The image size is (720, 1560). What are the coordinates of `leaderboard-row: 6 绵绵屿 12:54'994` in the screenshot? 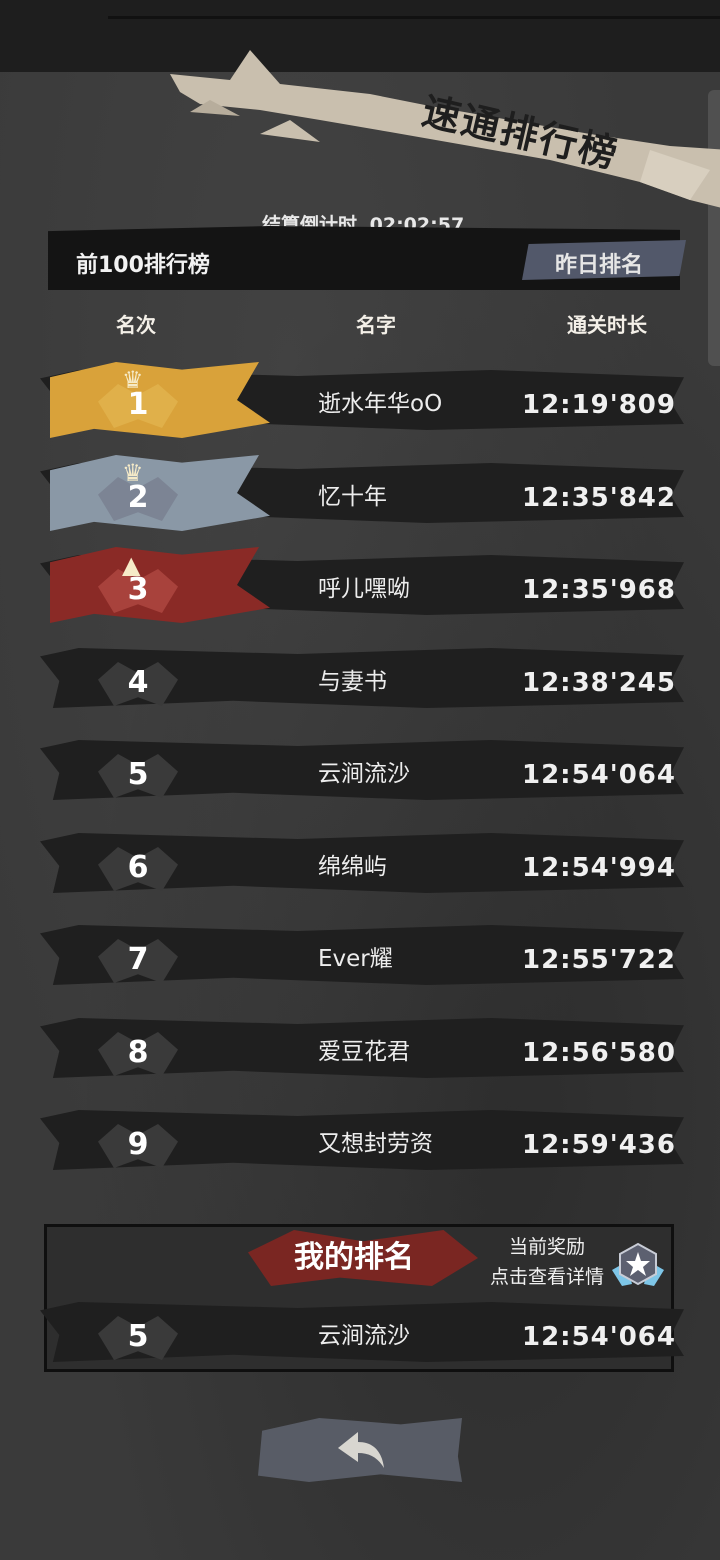 It's located at (362, 861).